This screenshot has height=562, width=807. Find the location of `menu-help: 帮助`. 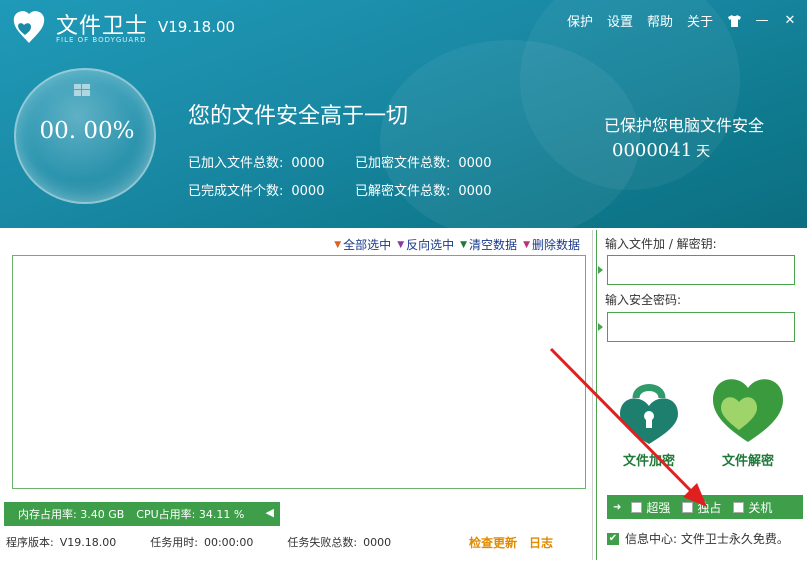

menu-help: 帮助 is located at coordinates (660, 20).